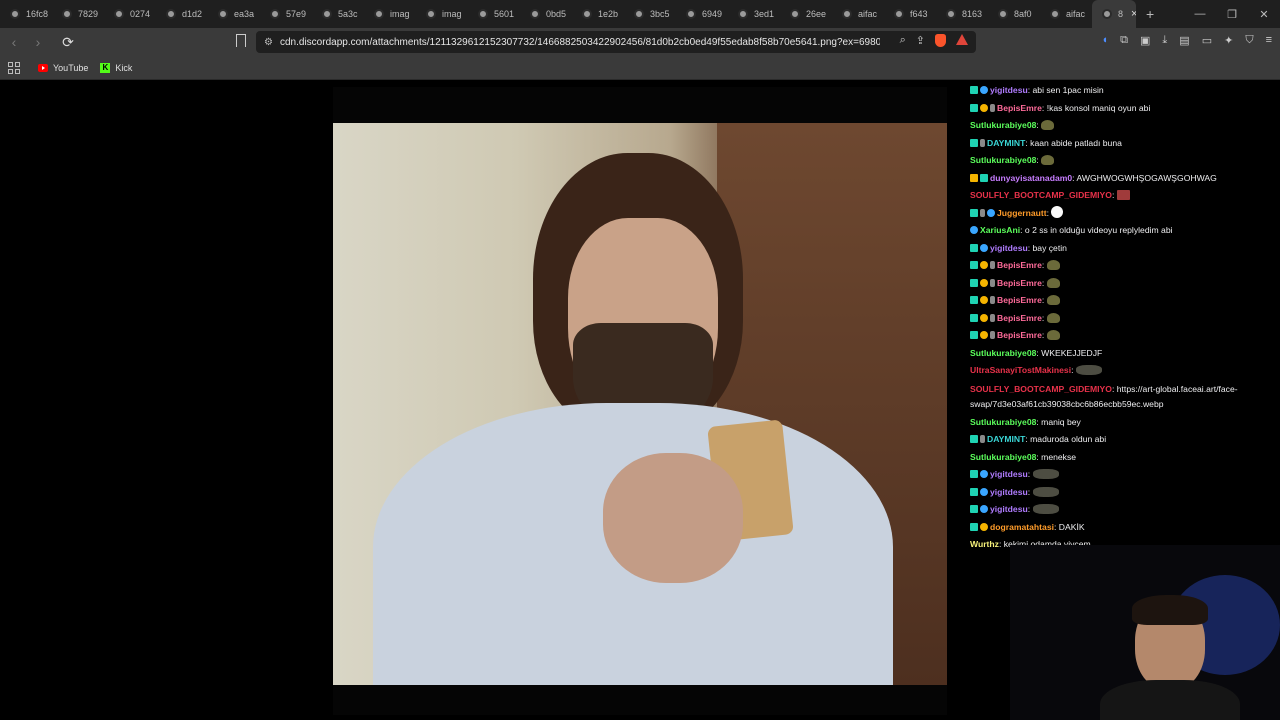  Describe the element at coordinates (1264, 14) in the screenshot. I see `close-window-button: ✕` at that location.